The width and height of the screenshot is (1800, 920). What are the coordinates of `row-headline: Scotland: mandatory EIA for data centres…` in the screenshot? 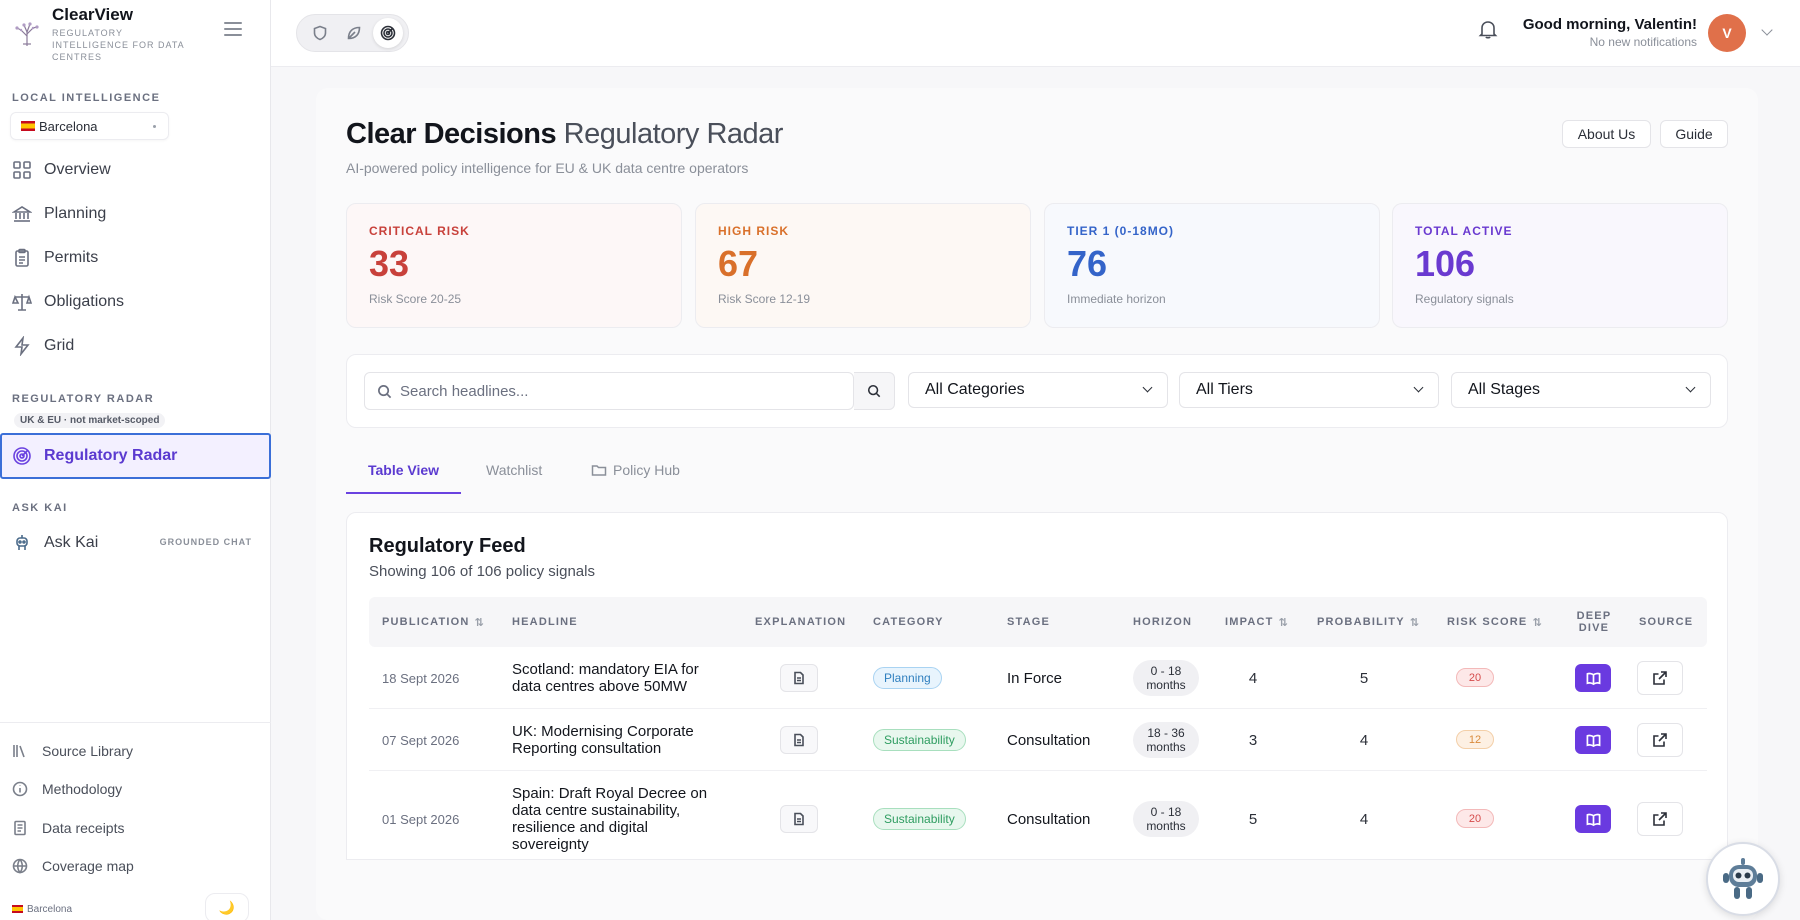 It's located at (619, 678).